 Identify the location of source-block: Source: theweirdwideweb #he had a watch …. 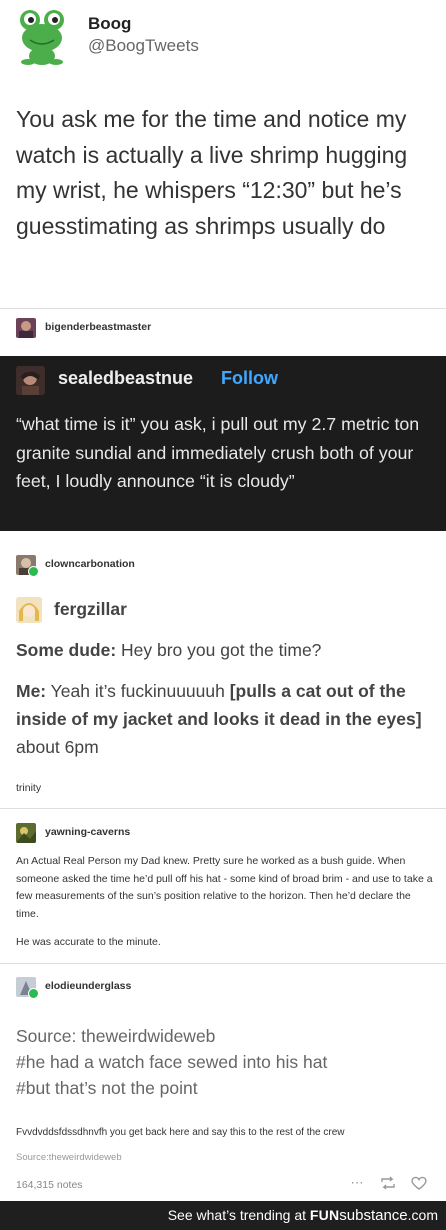
(226, 1062).